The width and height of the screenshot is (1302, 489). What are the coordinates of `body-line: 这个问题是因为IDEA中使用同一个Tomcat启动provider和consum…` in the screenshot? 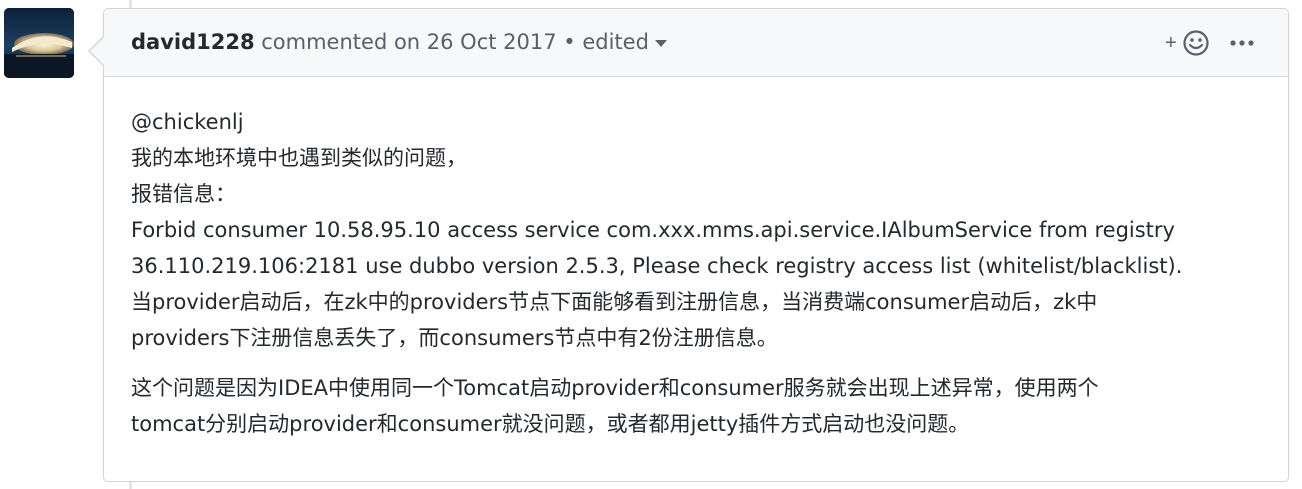 It's located at (615, 388).